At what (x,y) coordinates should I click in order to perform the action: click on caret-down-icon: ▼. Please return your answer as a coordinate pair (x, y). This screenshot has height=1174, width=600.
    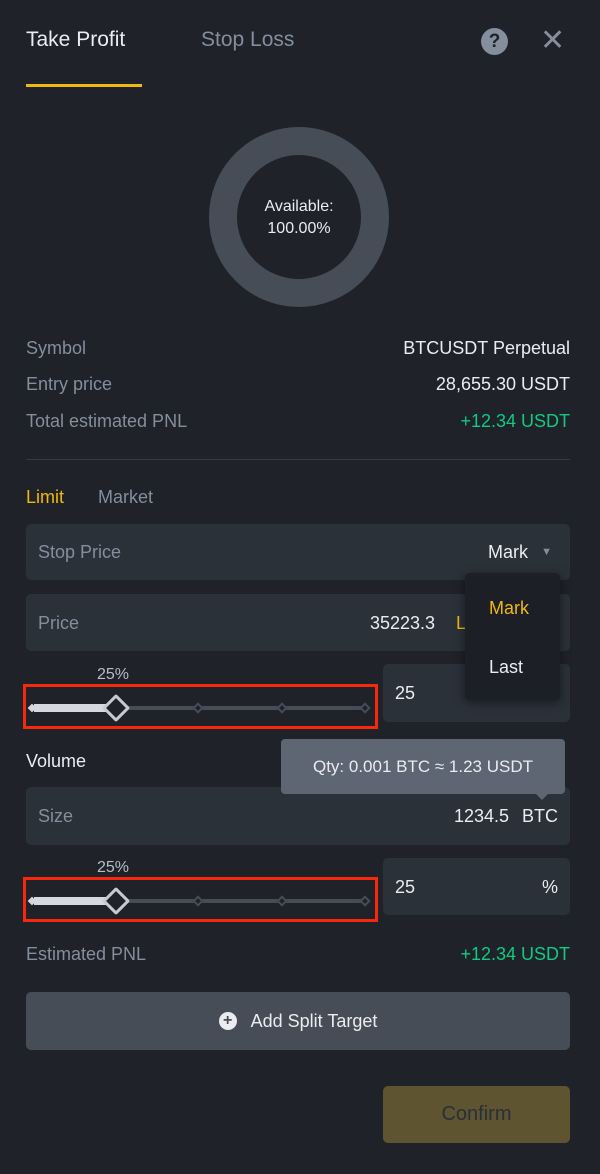
    Looking at the image, I should click on (546, 552).